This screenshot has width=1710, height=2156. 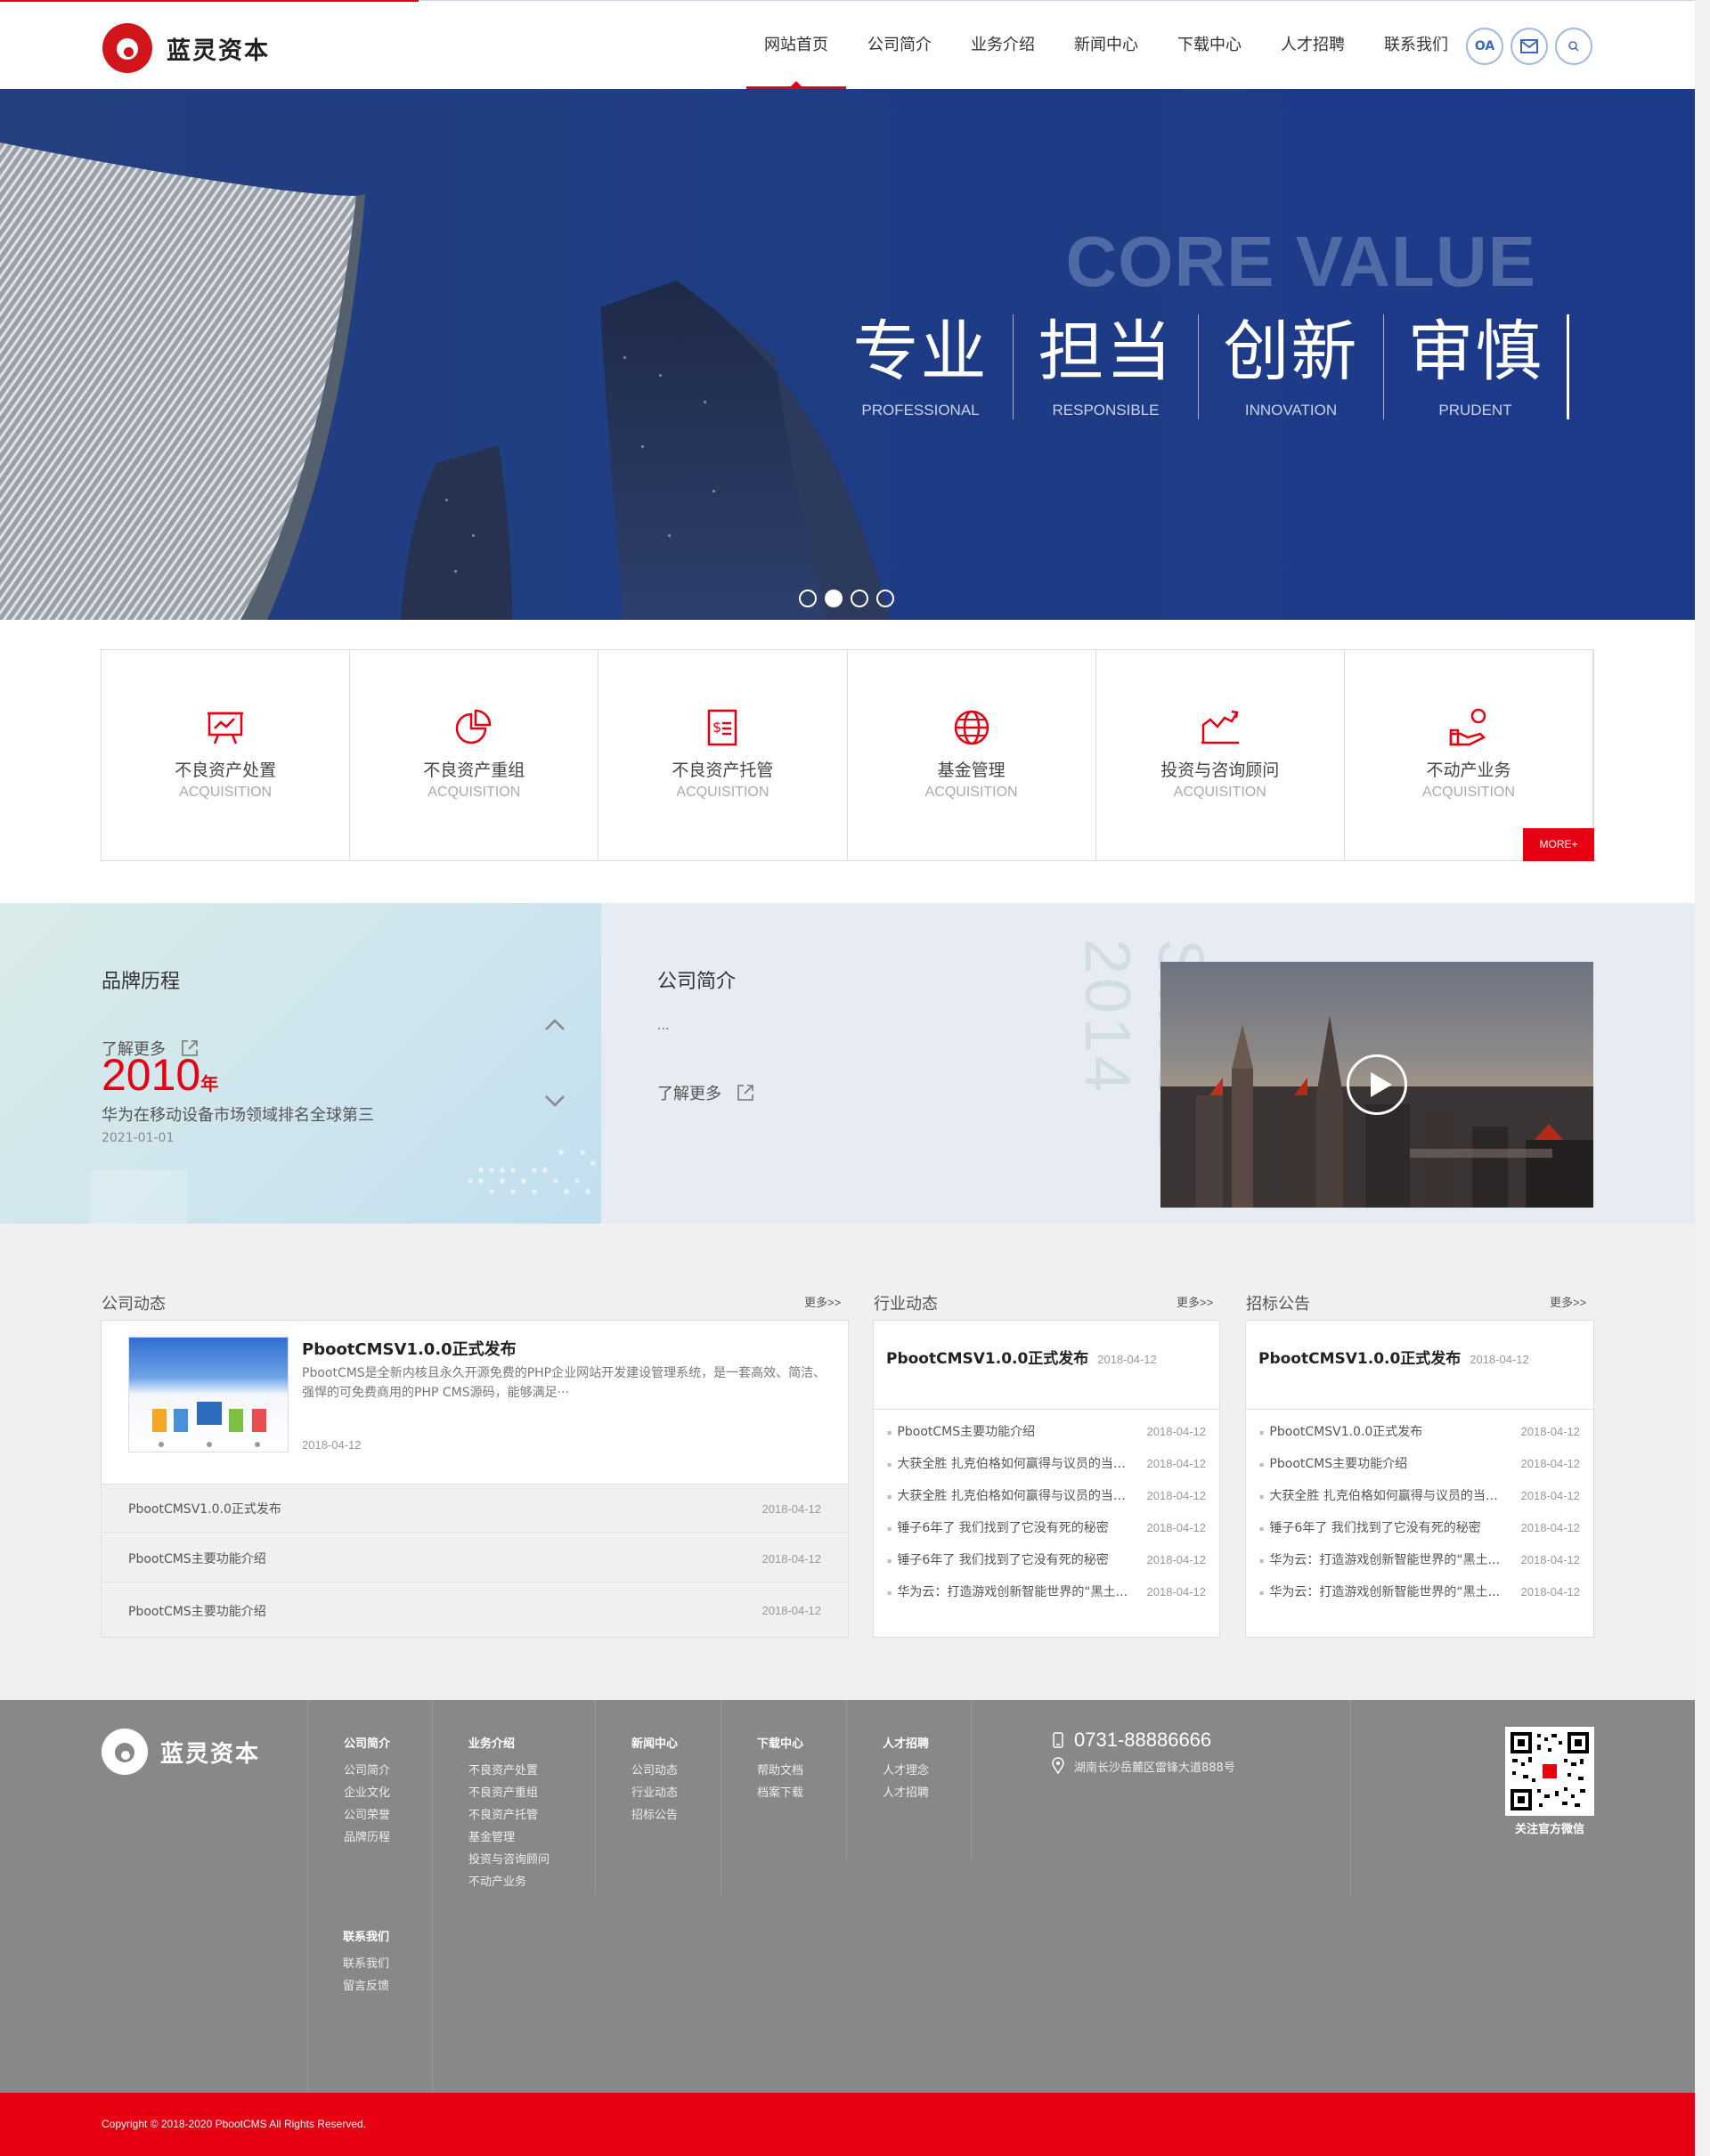 I want to click on history-year: 2010年, so click(x=160, y=1075).